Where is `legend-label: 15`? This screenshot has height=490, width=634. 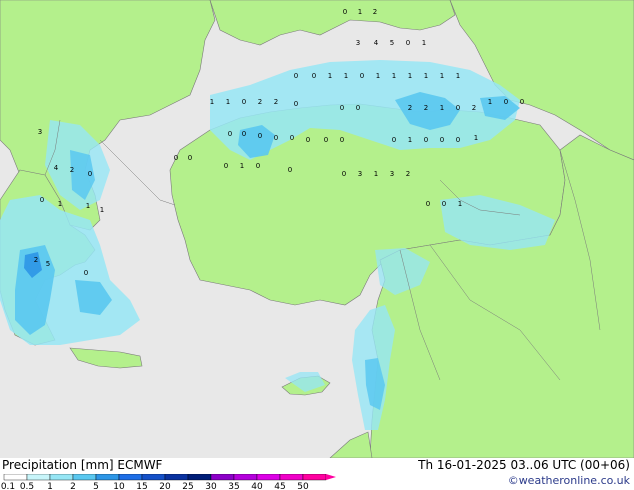 legend-label: 15 is located at coordinates (141, 486).